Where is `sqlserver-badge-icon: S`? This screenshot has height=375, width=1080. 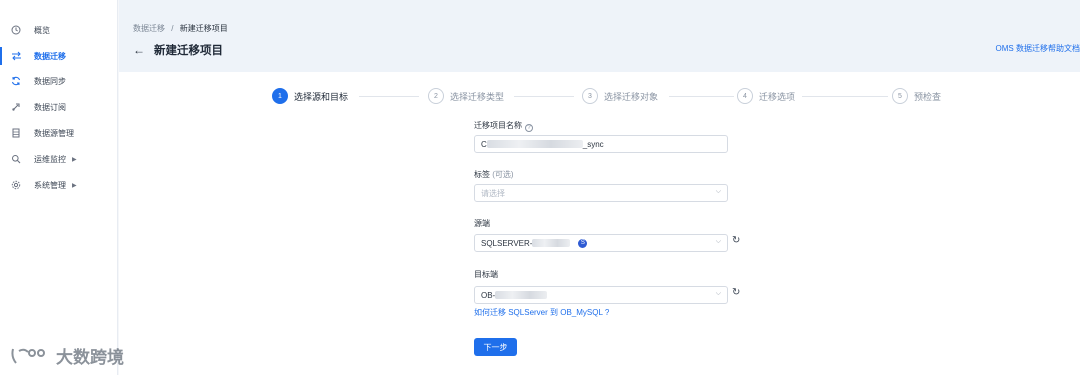
sqlserver-badge-icon: S is located at coordinates (583, 243).